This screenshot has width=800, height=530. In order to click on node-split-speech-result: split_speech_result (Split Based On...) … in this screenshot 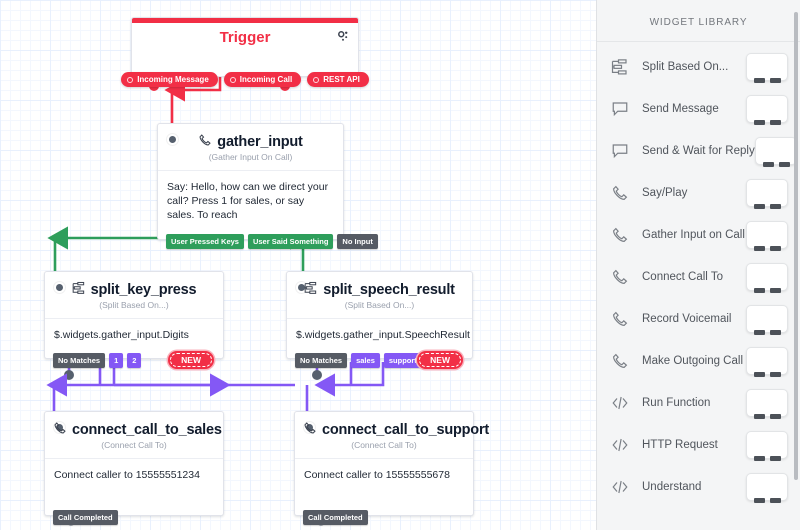, I will do `click(379, 320)`.